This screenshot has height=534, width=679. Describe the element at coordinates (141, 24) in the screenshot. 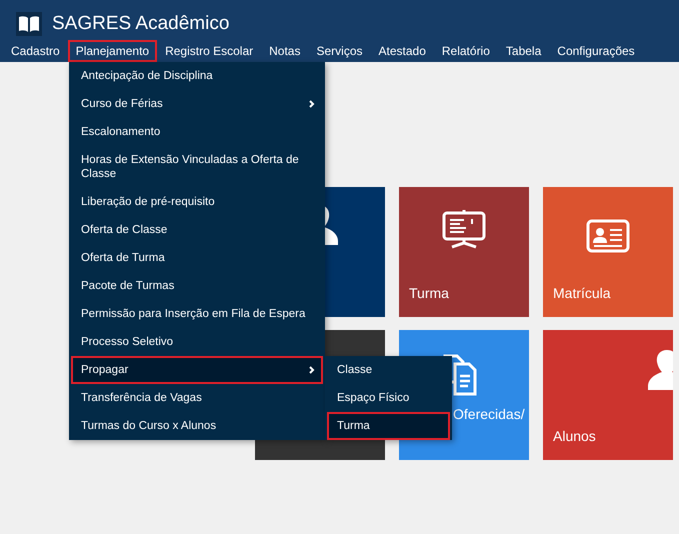

I see `app-title: SAGRES Acadêmico` at that location.